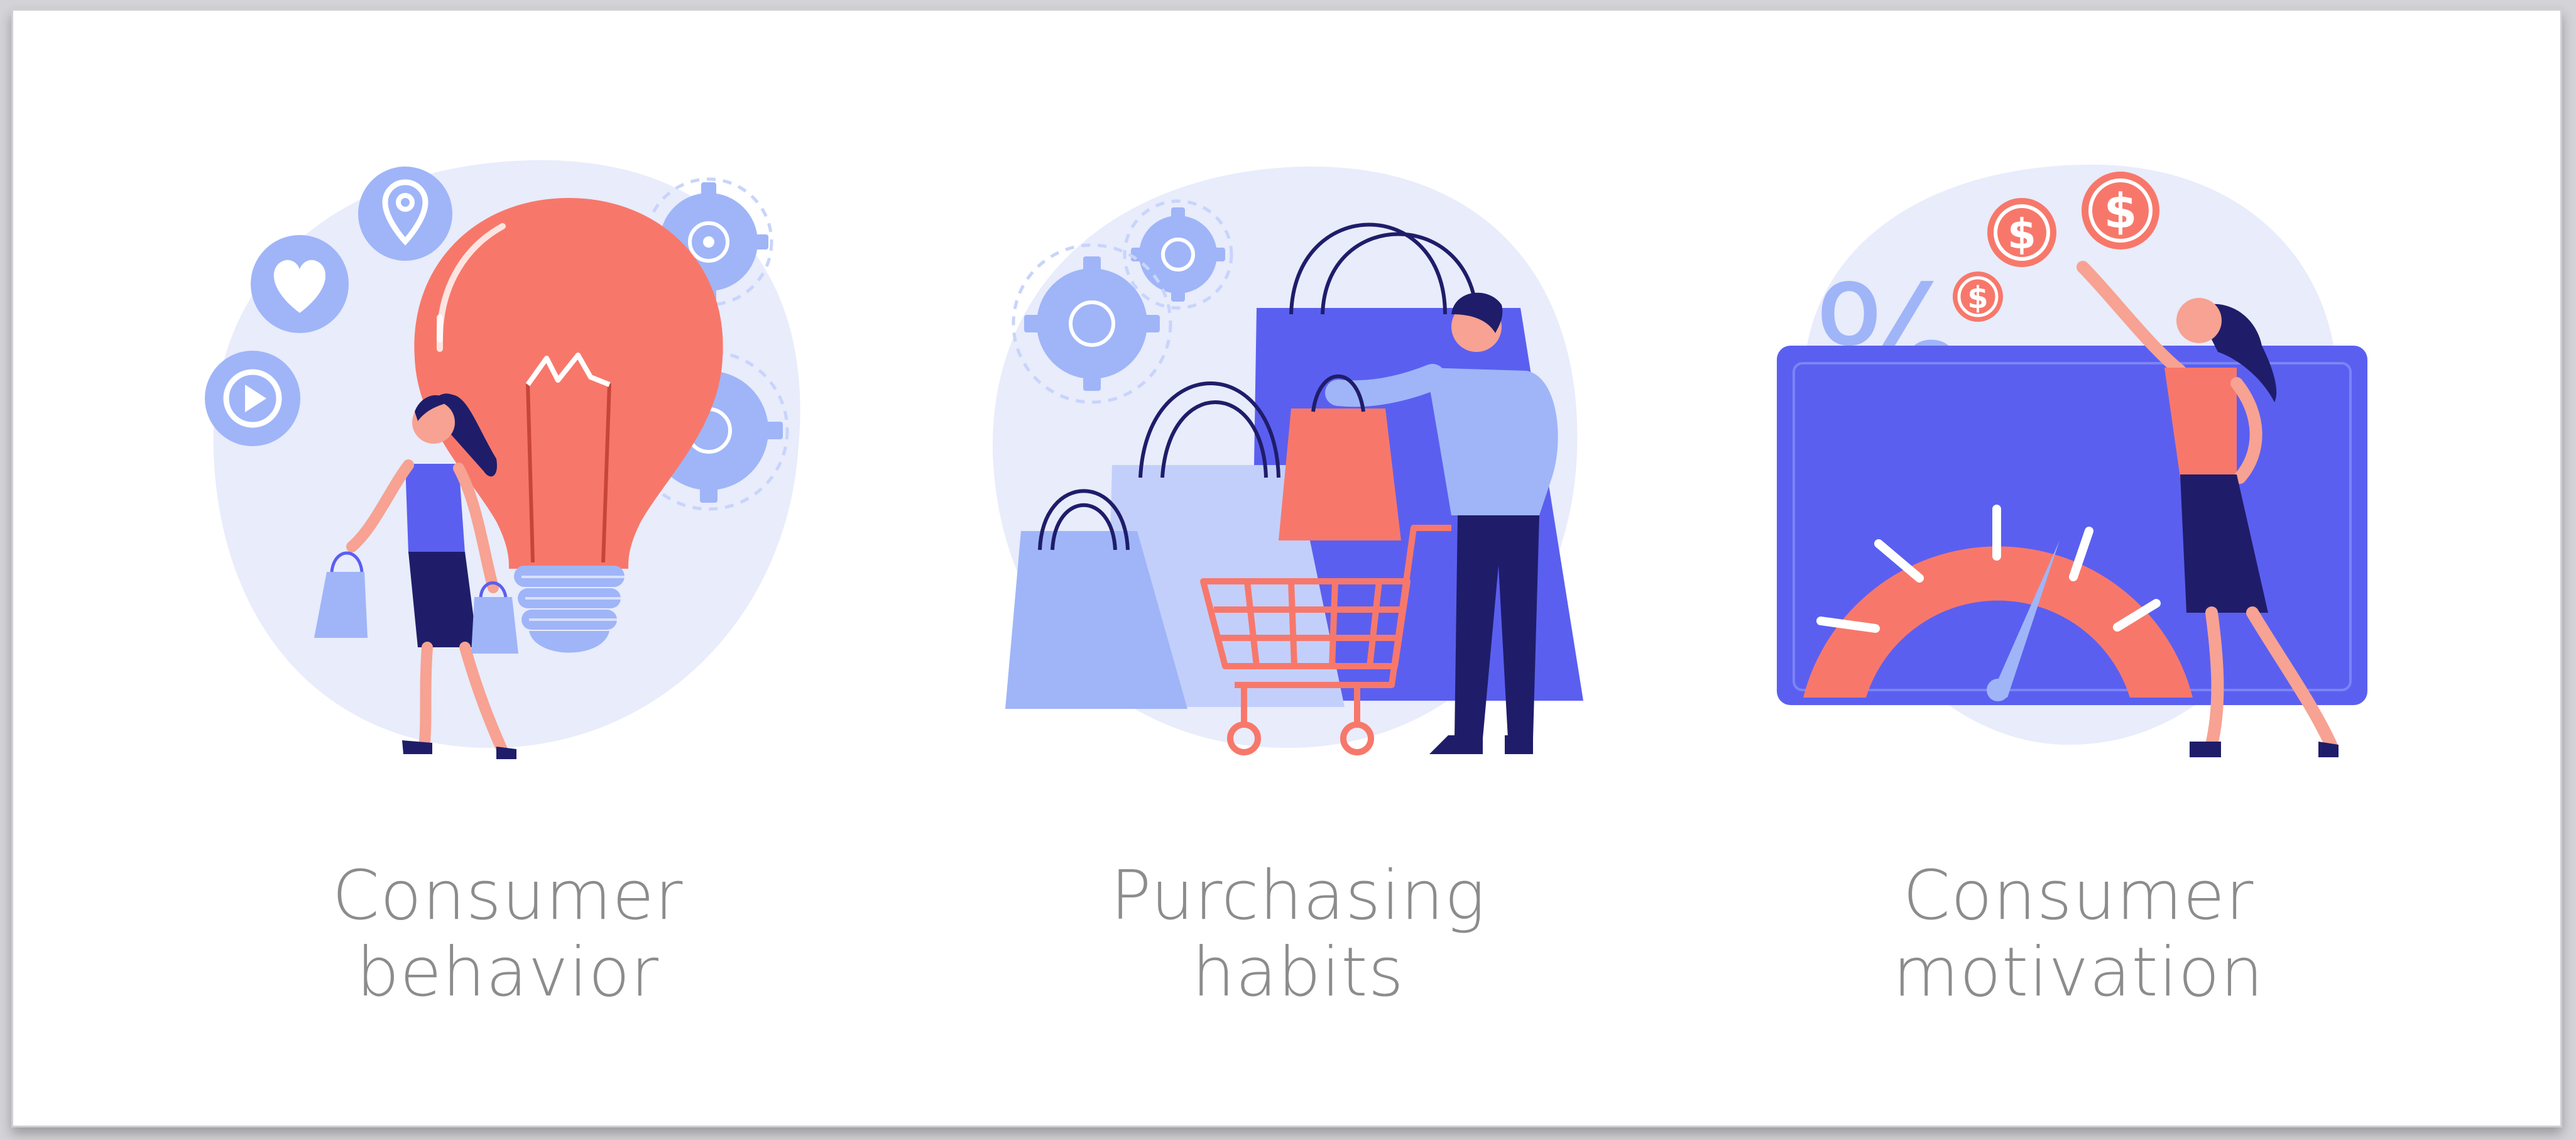 The width and height of the screenshot is (2576, 1140). Describe the element at coordinates (1288, 461) in the screenshot. I see `purchasing-habits-illustration` at that location.